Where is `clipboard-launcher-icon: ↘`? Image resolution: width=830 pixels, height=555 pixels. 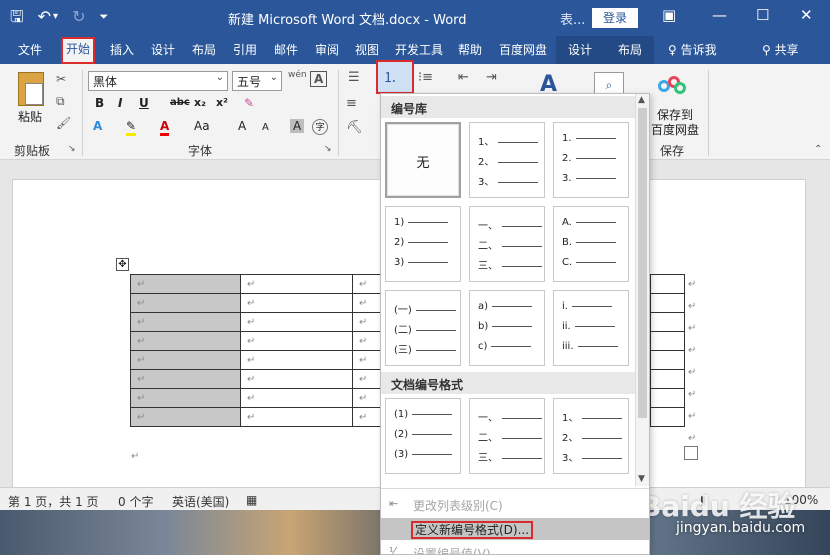 clipboard-launcher-icon: ↘ is located at coordinates (72, 149).